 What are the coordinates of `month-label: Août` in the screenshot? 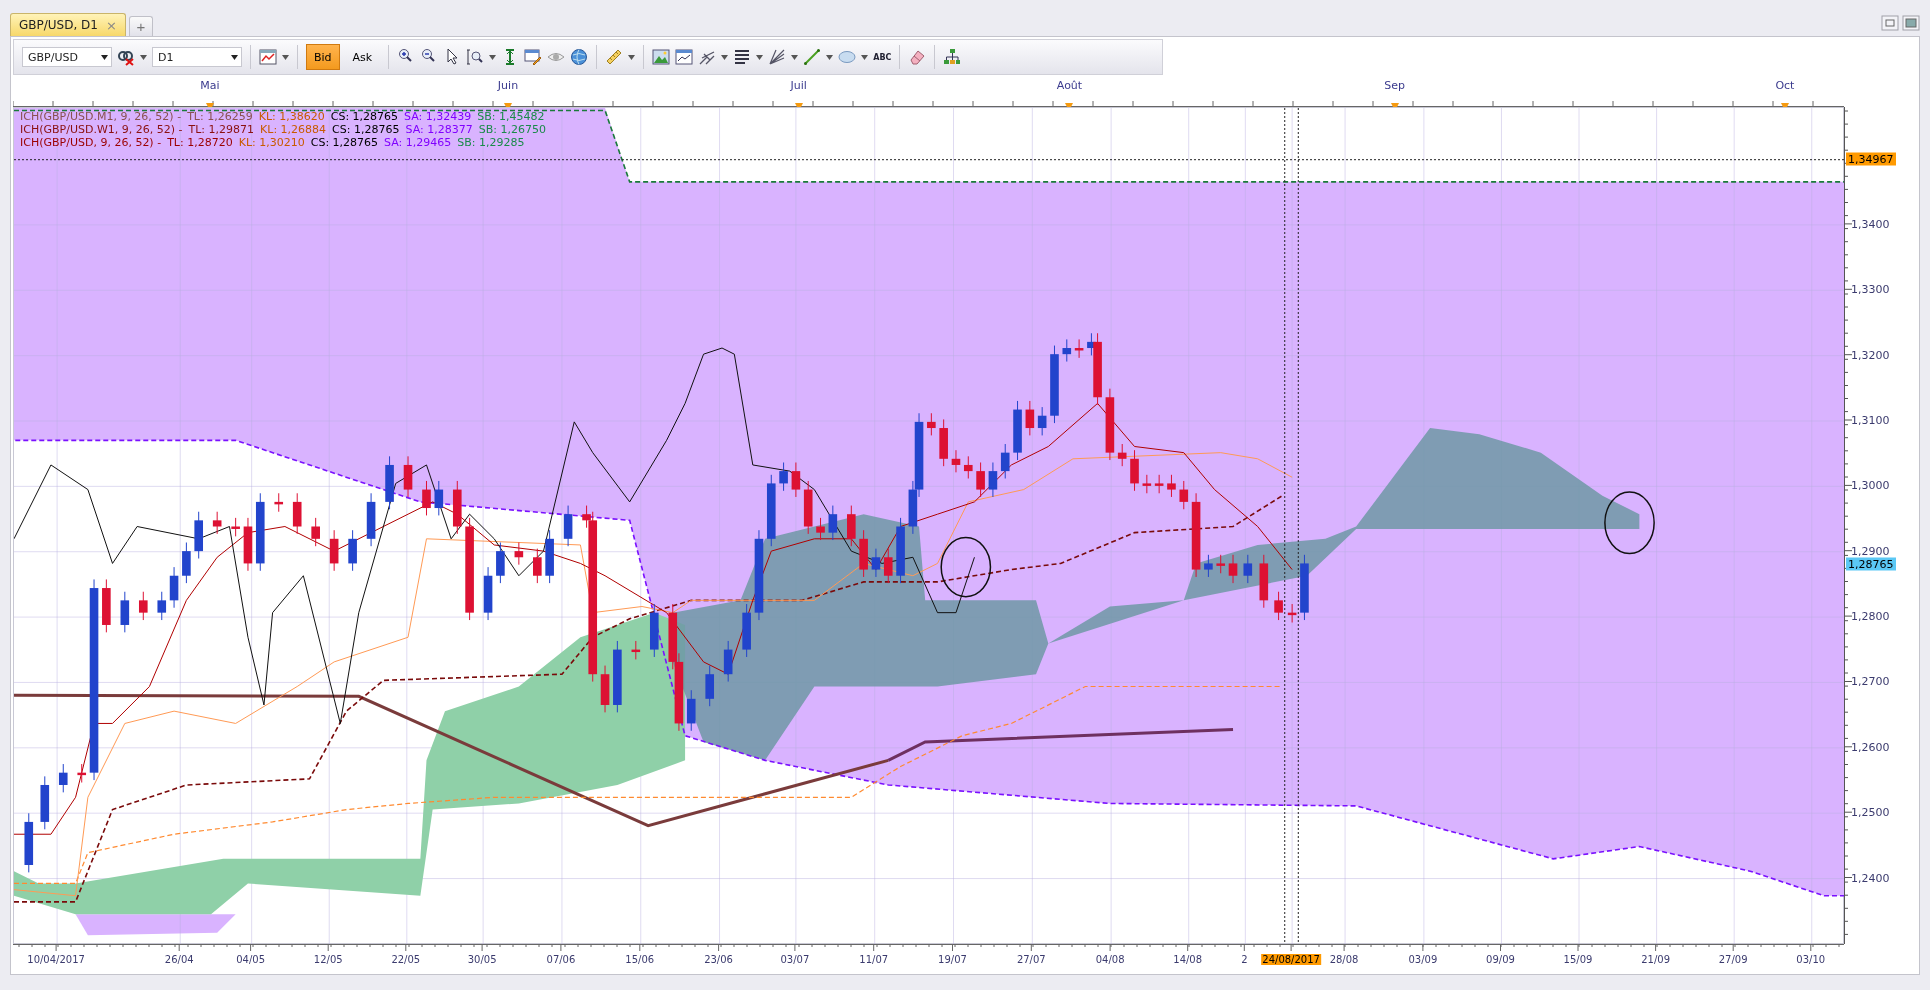 It's located at (1069, 85).